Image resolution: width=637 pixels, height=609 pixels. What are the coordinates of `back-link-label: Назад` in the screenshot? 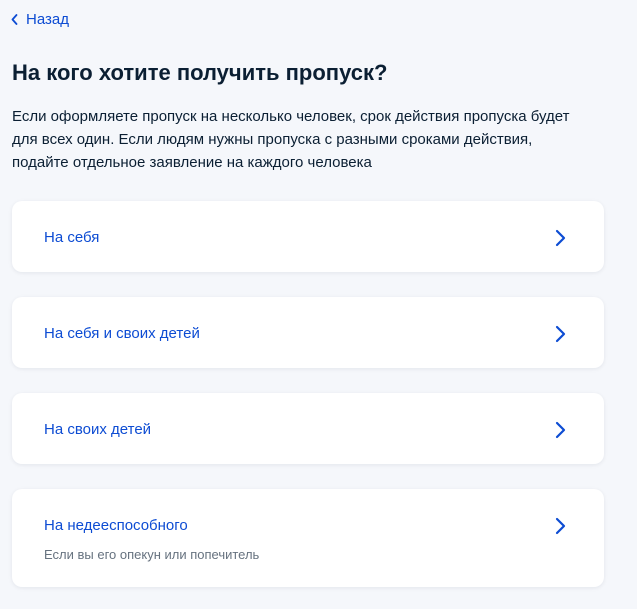 It's located at (47, 19).